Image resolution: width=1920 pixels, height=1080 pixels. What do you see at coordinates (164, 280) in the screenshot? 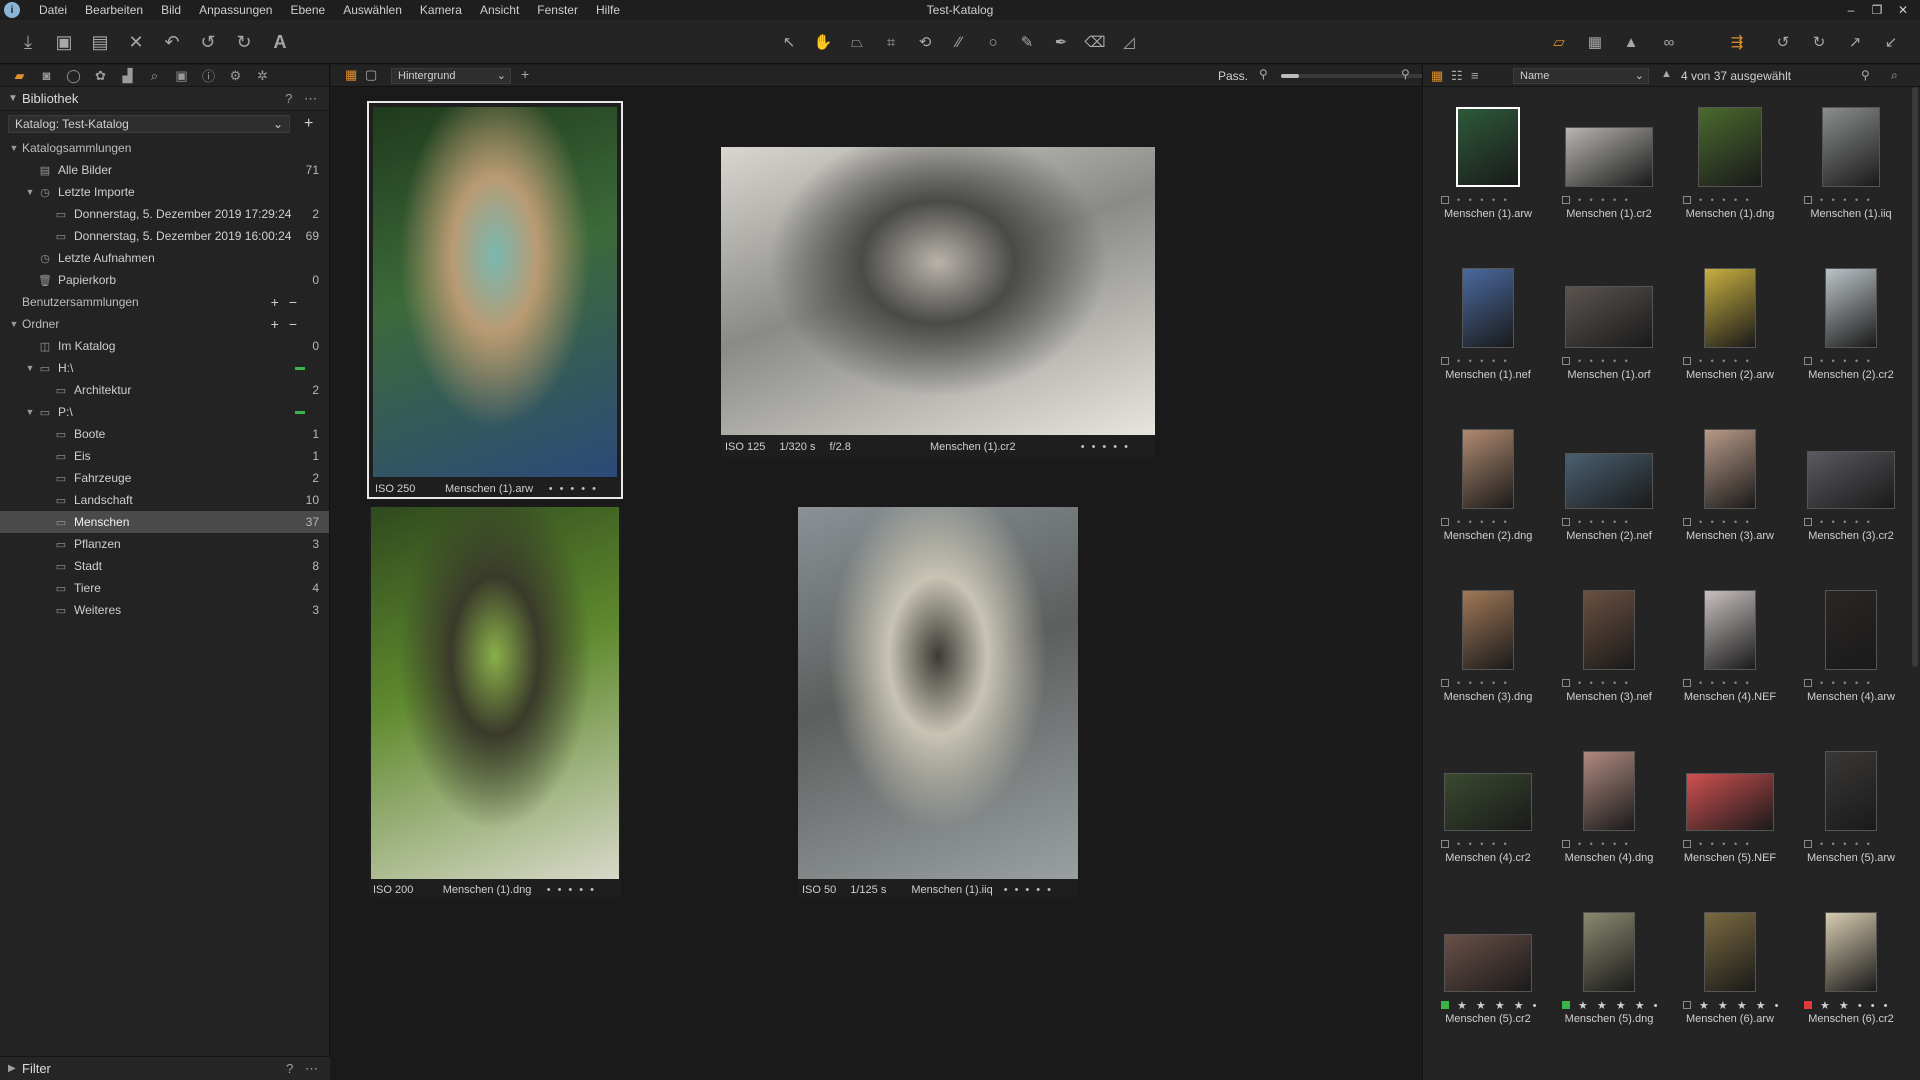
I see `tree-item: 🗑 Papierkorb 0` at bounding box center [164, 280].